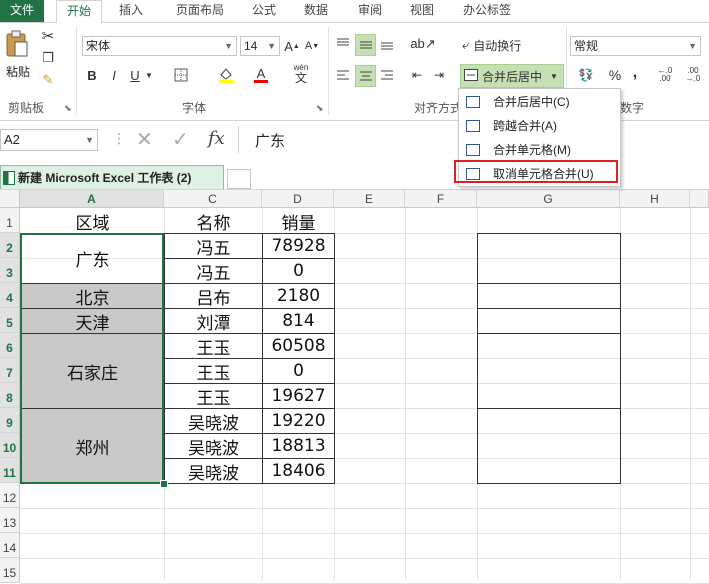  Describe the element at coordinates (586, 75) in the screenshot. I see `accounting-format-icon: 💱` at that location.